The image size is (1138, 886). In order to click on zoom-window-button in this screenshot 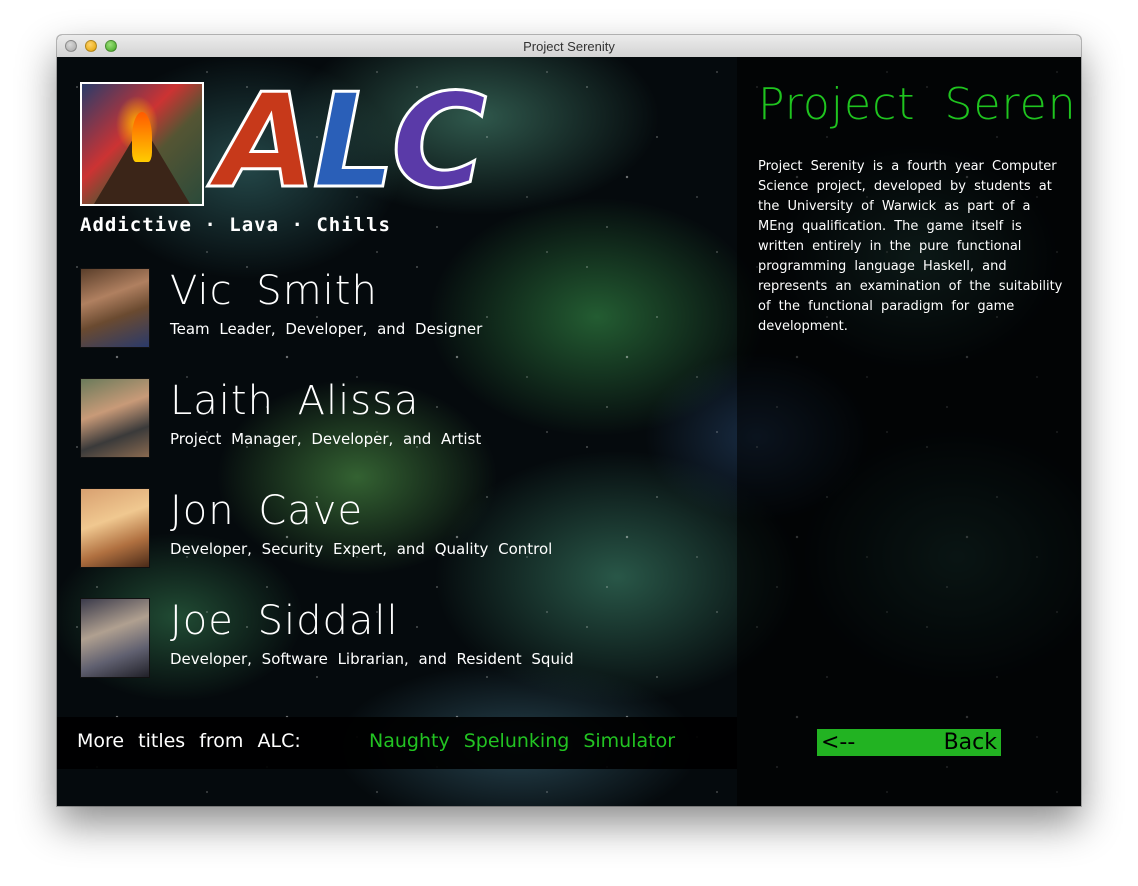, I will do `click(111, 46)`.